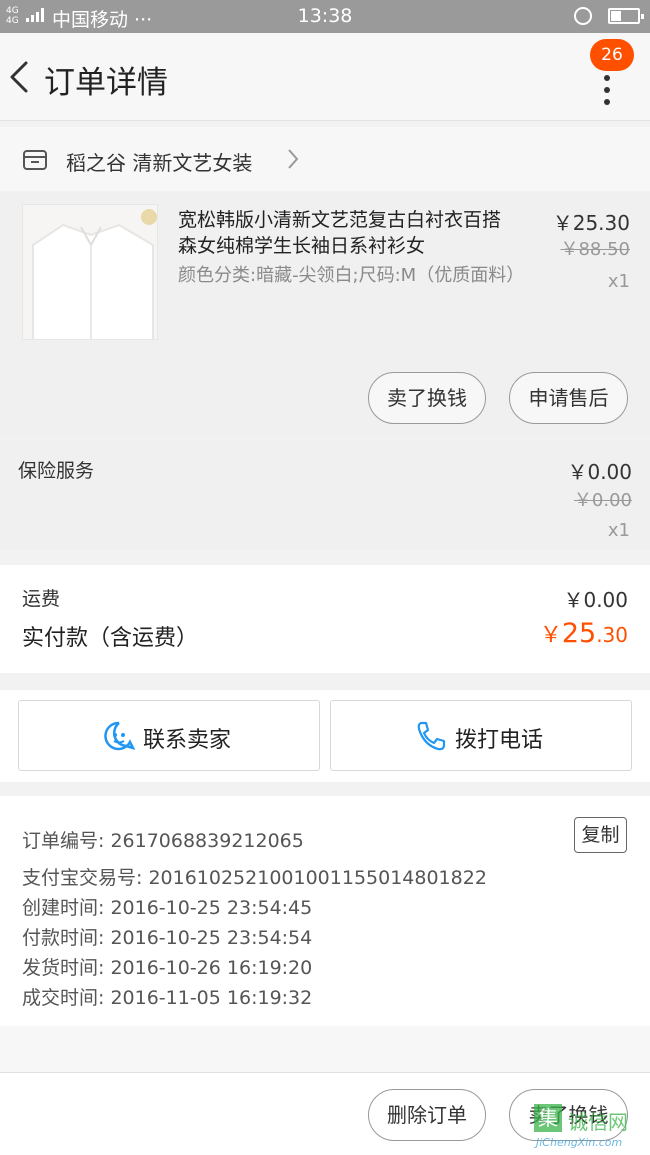 Image resolution: width=650 pixels, height=1155 pixels. Describe the element at coordinates (626, 16) in the screenshot. I see `battery-icon` at that location.